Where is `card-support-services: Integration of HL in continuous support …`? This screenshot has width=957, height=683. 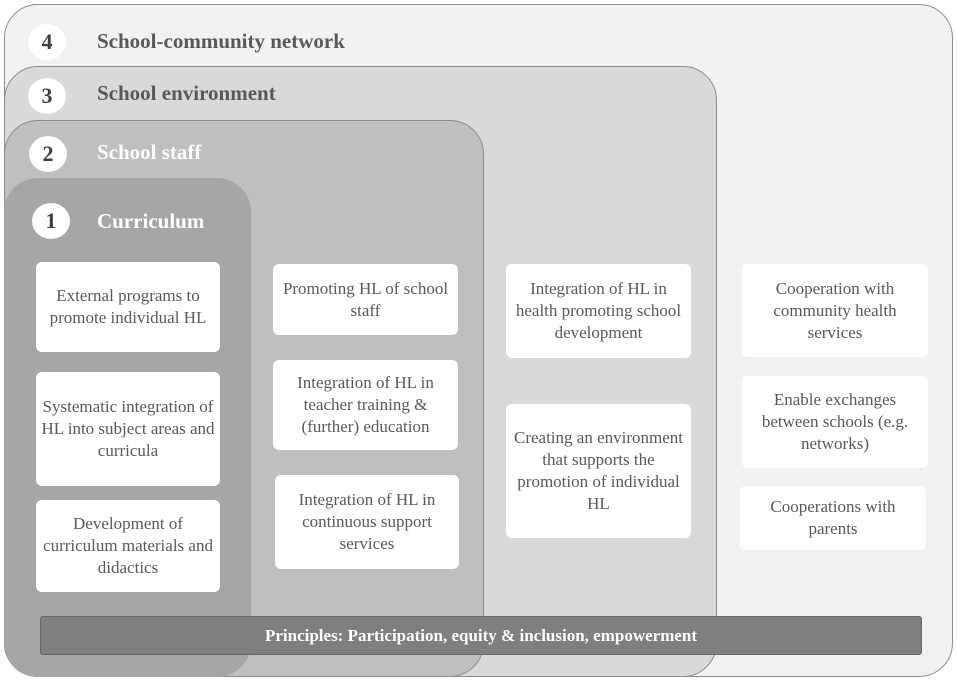 card-support-services: Integration of HL in continuous support … is located at coordinates (367, 522).